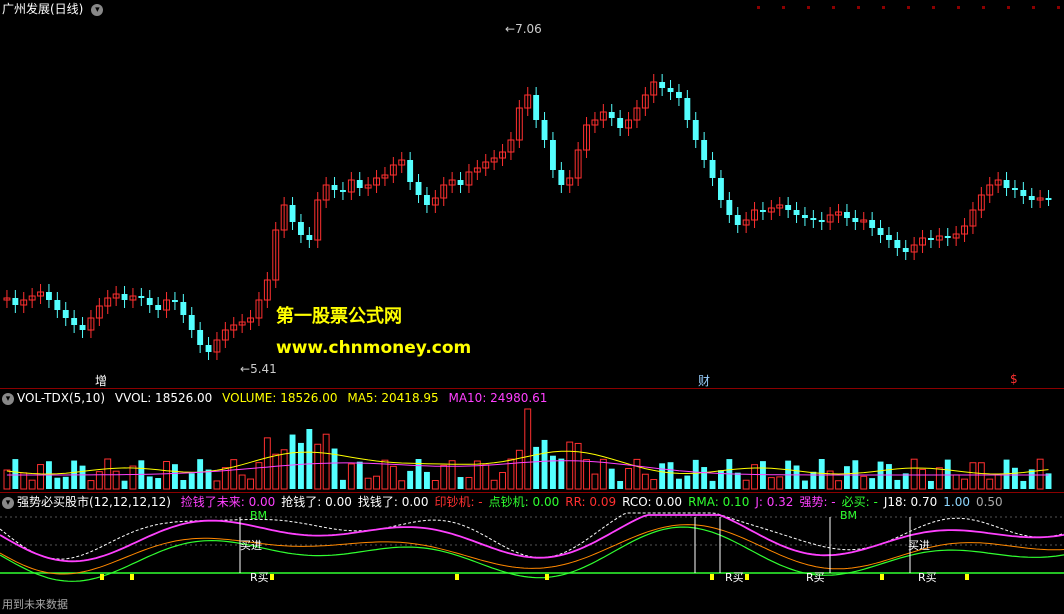  Describe the element at coordinates (908, 7) in the screenshot. I see `period-dots` at that location.